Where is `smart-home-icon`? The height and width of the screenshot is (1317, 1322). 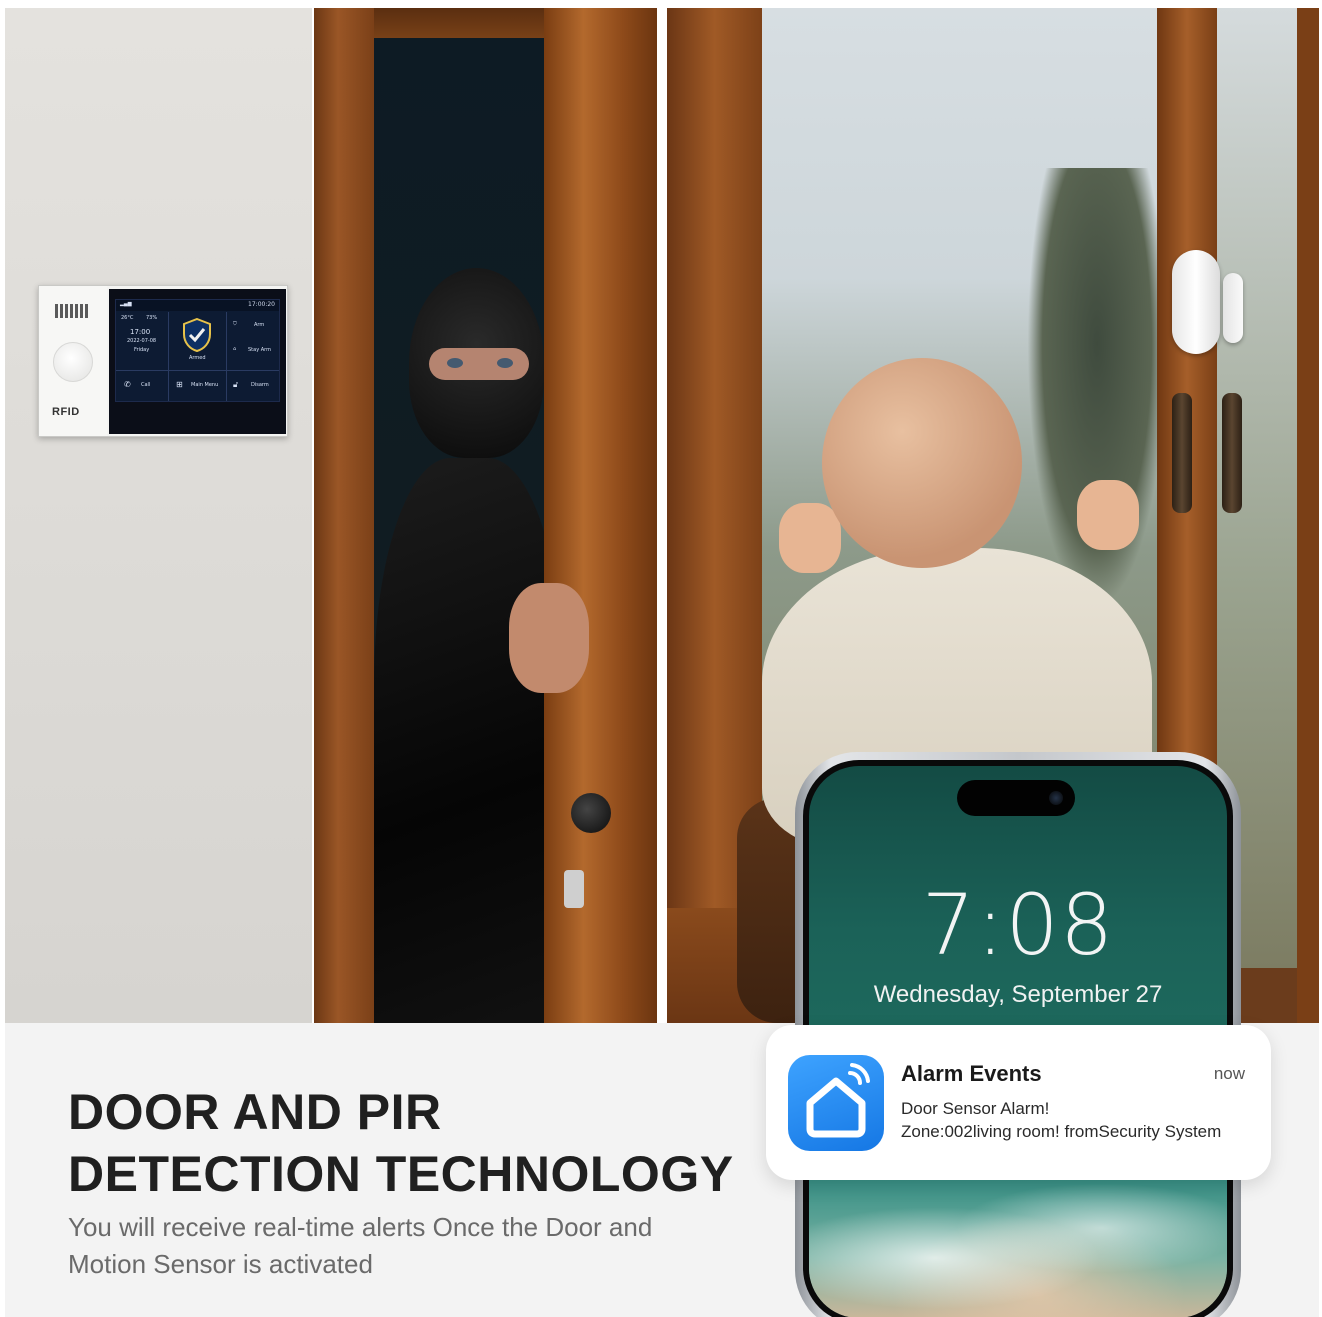 smart-home-icon is located at coordinates (838, 1100).